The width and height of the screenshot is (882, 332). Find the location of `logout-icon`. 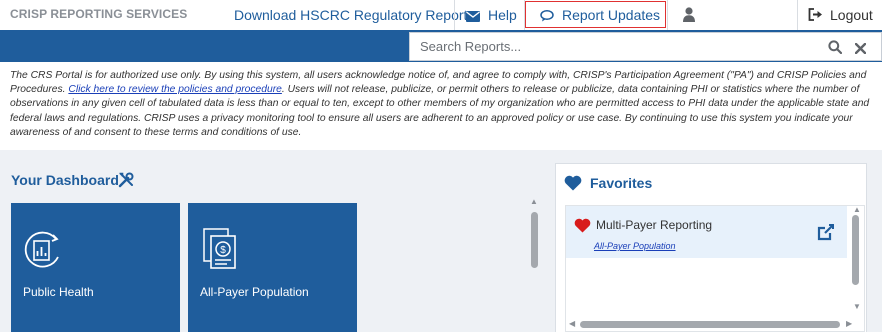

logout-icon is located at coordinates (815, 17).